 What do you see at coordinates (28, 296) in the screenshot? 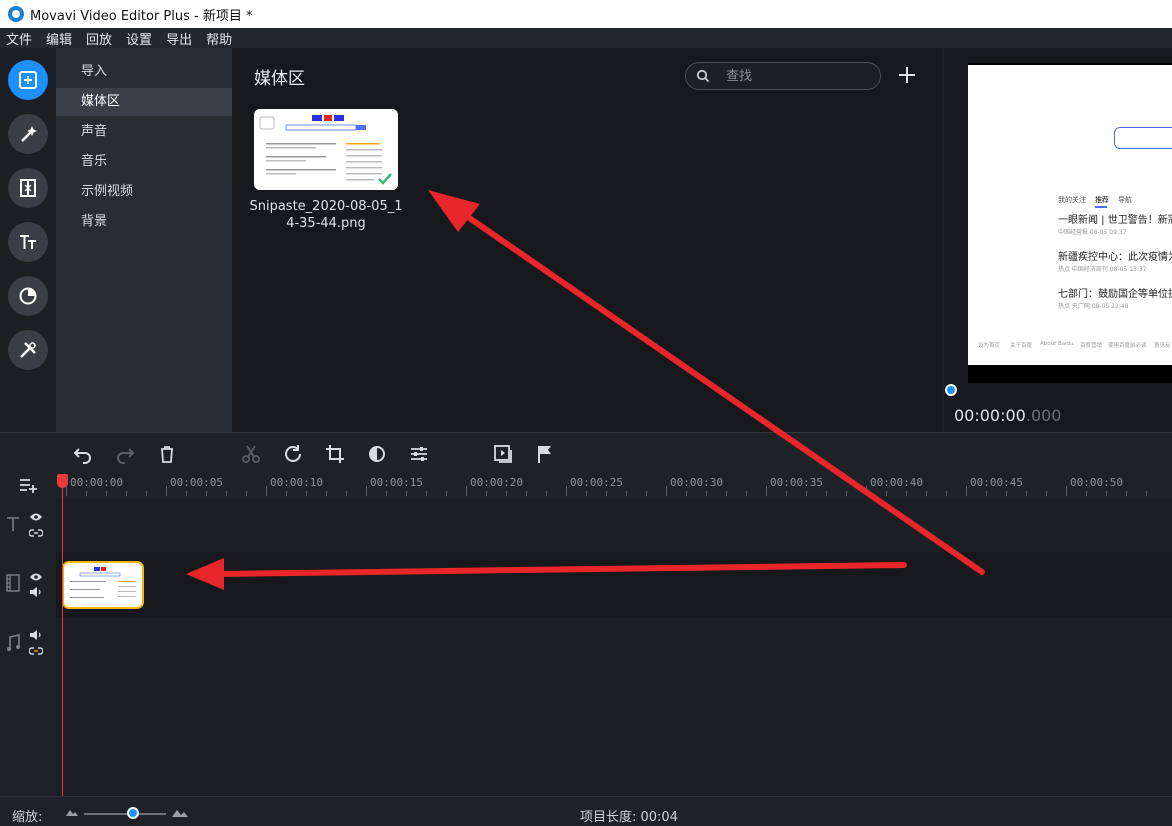
I see `stickers-tool-button` at bounding box center [28, 296].